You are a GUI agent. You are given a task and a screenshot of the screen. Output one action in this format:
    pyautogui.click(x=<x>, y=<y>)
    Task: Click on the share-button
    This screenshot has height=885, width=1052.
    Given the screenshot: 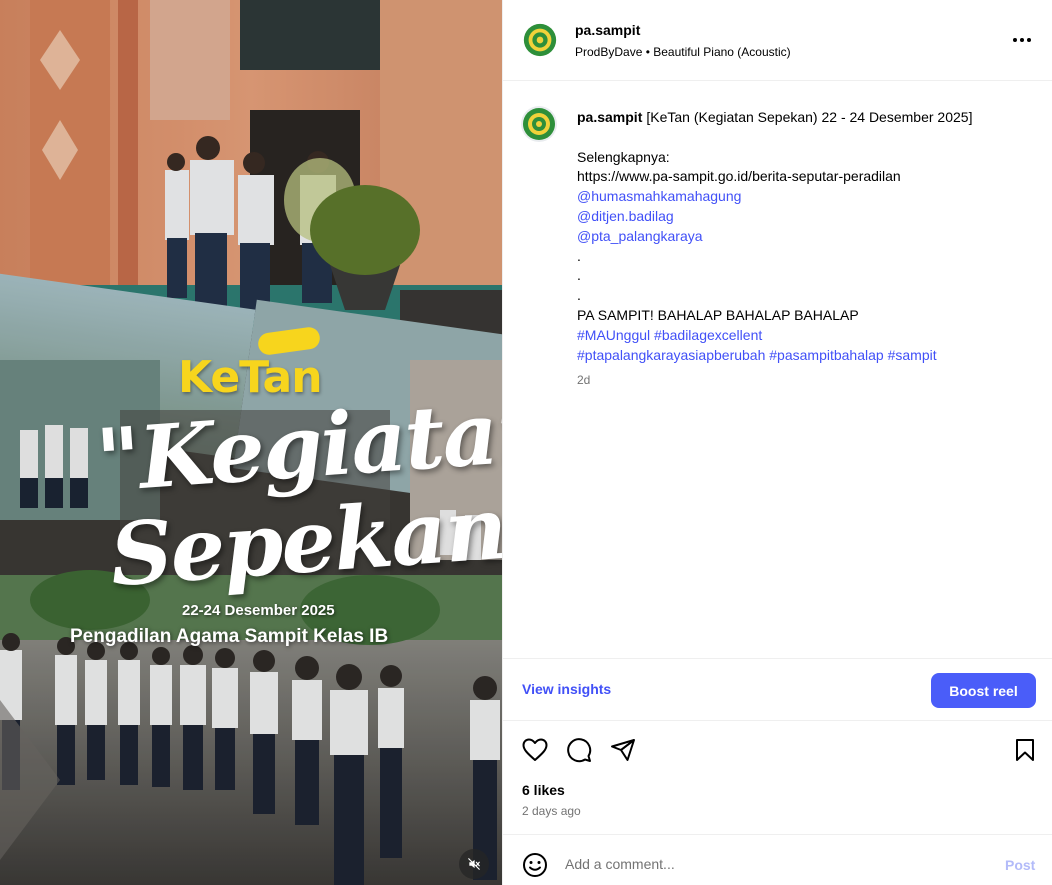 What is the action you would take?
    pyautogui.click(x=623, y=750)
    